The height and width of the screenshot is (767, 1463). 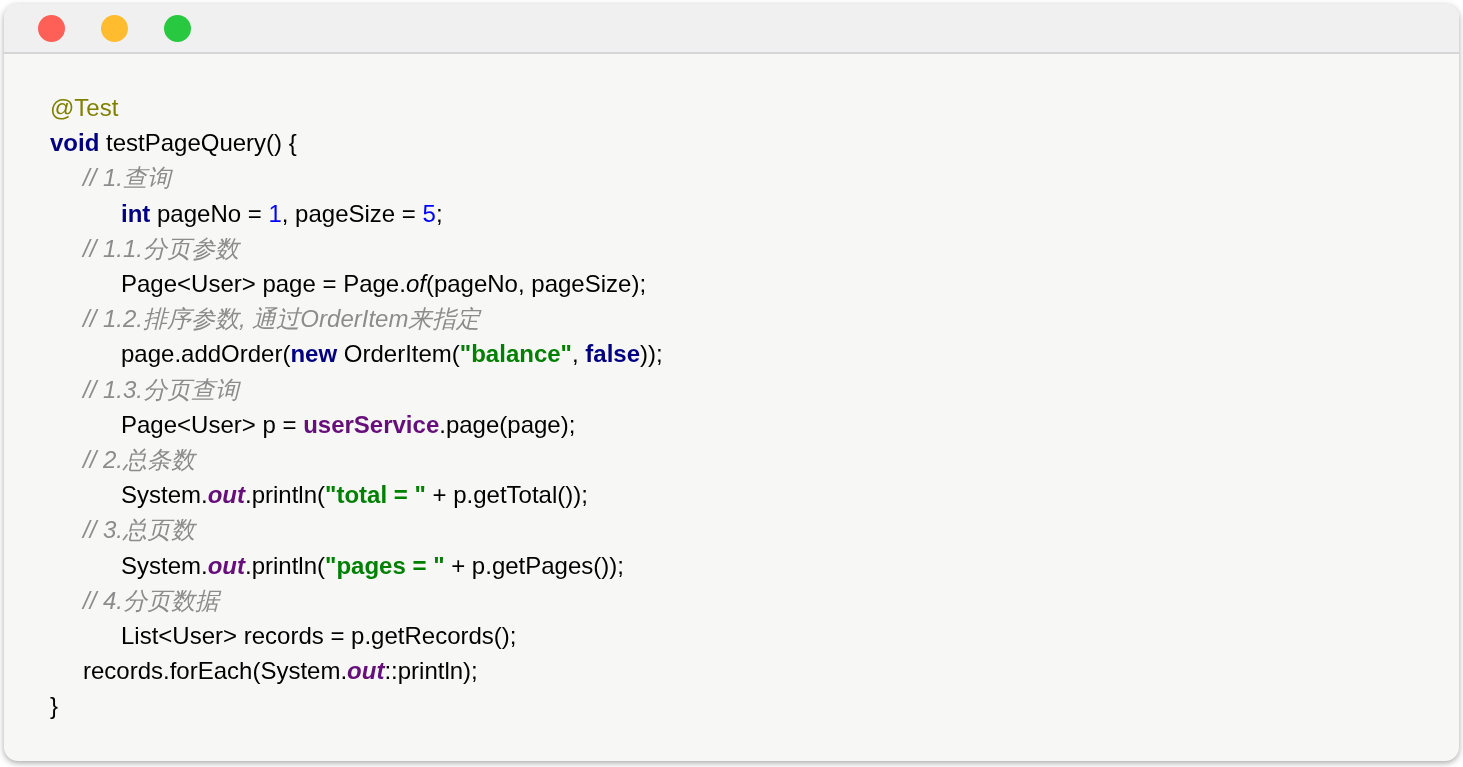 I want to click on code-line: System.out.println("total = " + p.getTotal());, so click(x=354, y=495).